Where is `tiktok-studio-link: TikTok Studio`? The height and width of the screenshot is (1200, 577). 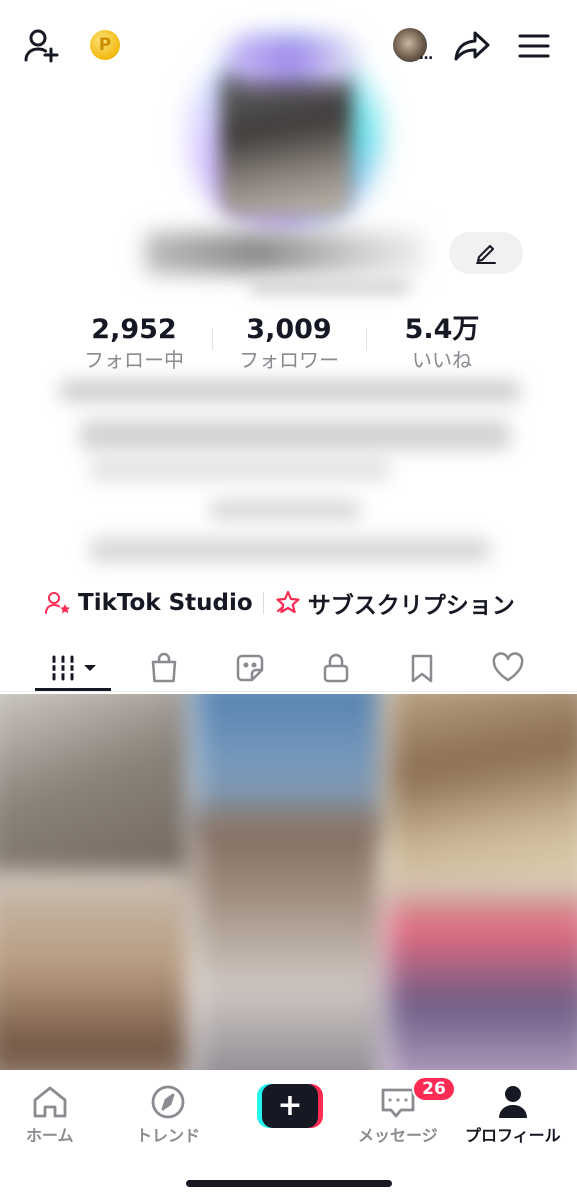 tiktok-studio-link: TikTok Studio is located at coordinates (165, 603).